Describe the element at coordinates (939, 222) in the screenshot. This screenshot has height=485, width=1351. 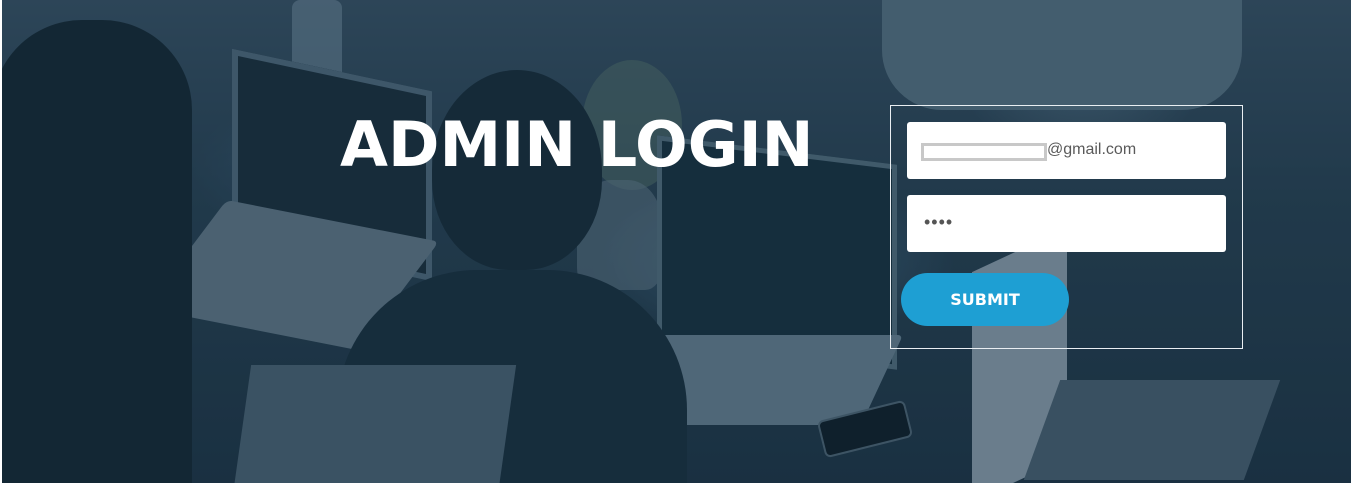
I see `password-masked-value: ••••` at that location.